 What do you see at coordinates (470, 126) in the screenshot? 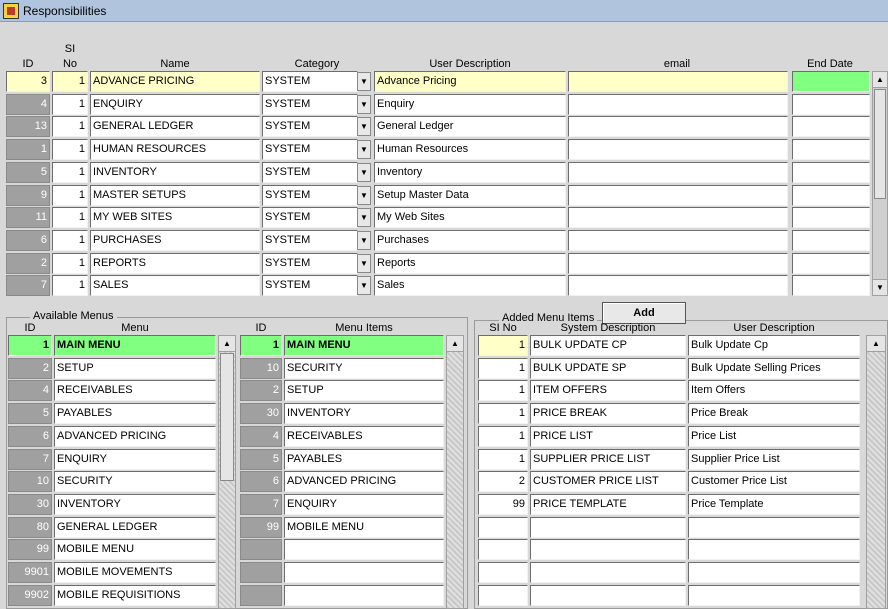
I see `resp-user-description-cell: General Ledger` at bounding box center [470, 126].